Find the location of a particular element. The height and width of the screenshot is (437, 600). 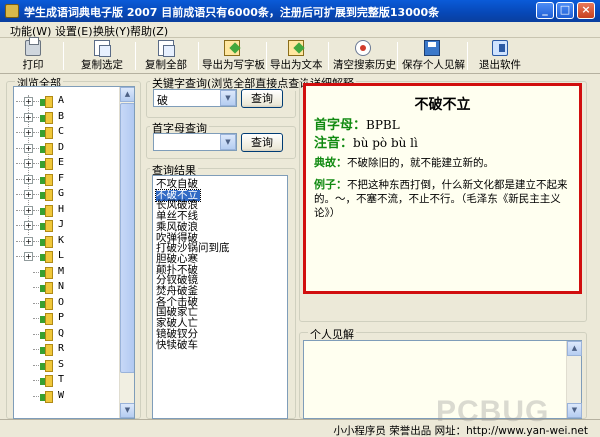

menu-settings: 设置(E) is located at coordinates (74, 31).